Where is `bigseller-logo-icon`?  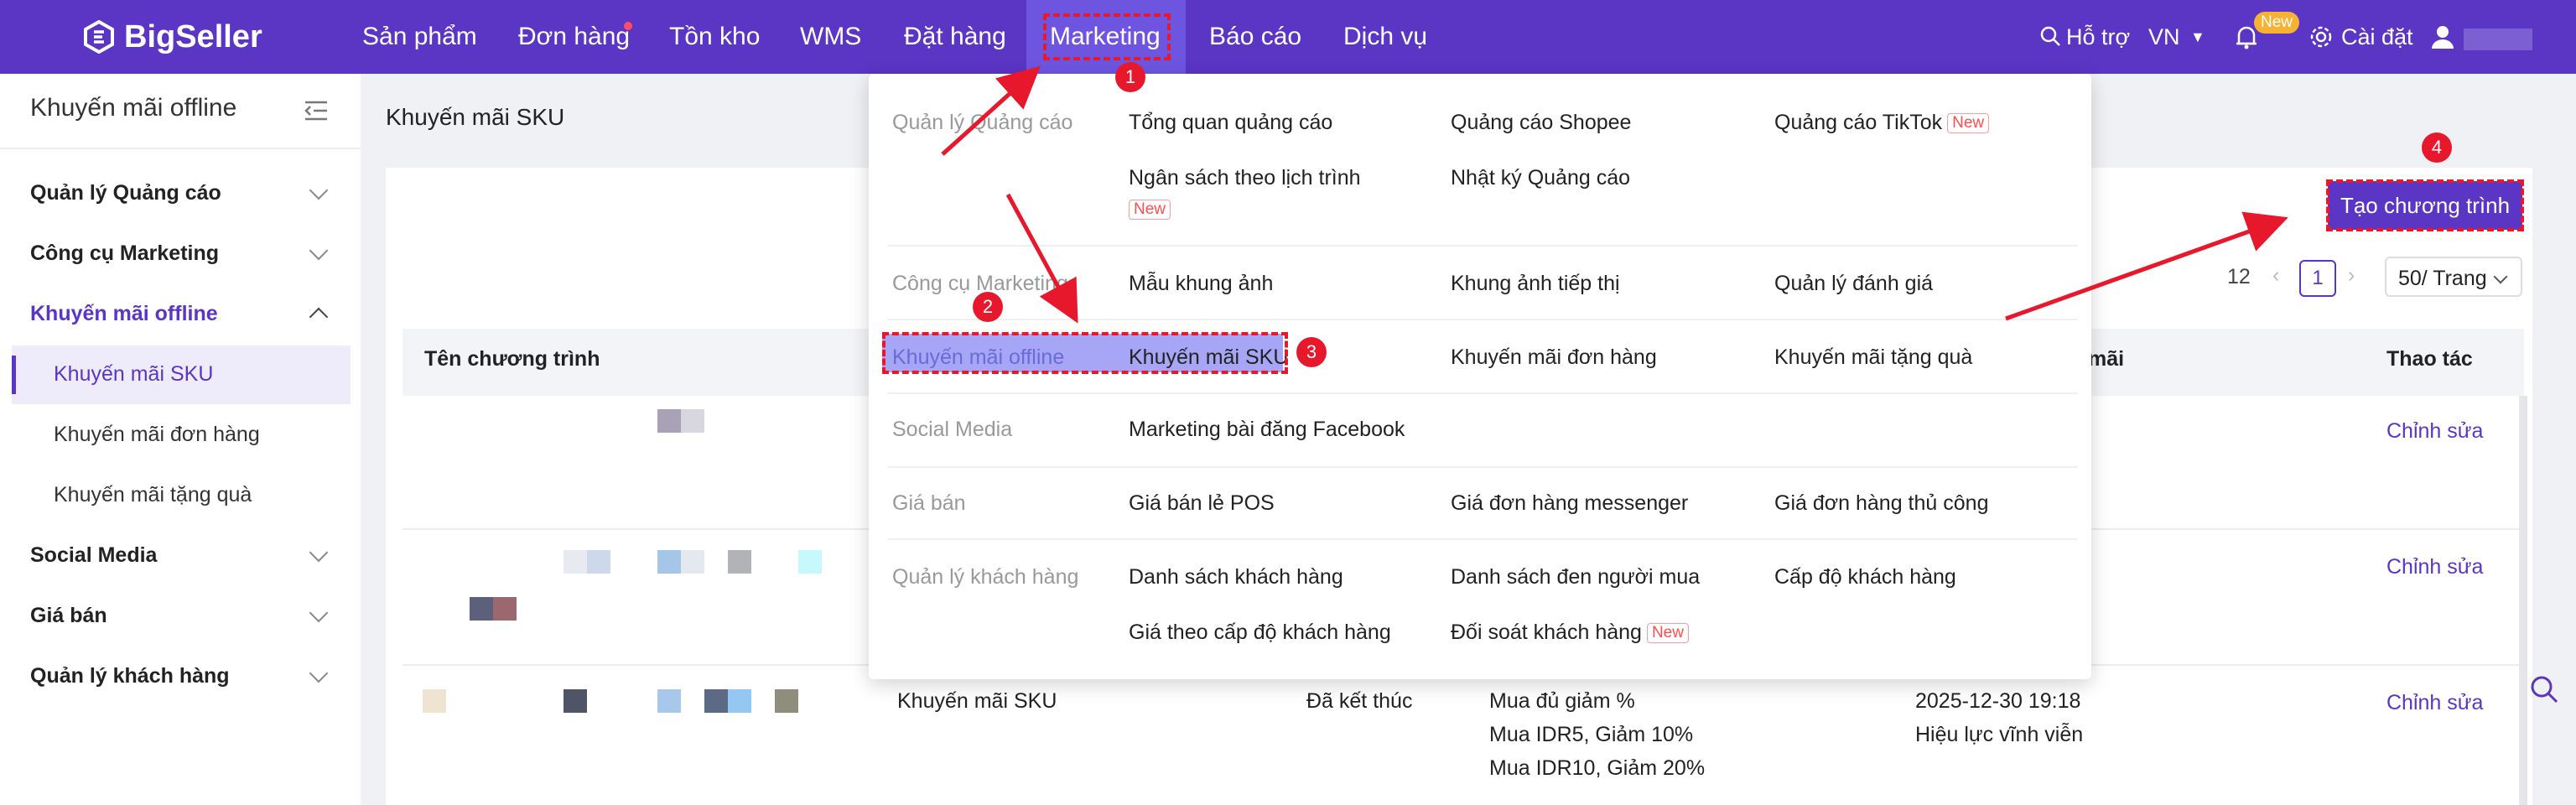
bigseller-logo-icon is located at coordinates (99, 37).